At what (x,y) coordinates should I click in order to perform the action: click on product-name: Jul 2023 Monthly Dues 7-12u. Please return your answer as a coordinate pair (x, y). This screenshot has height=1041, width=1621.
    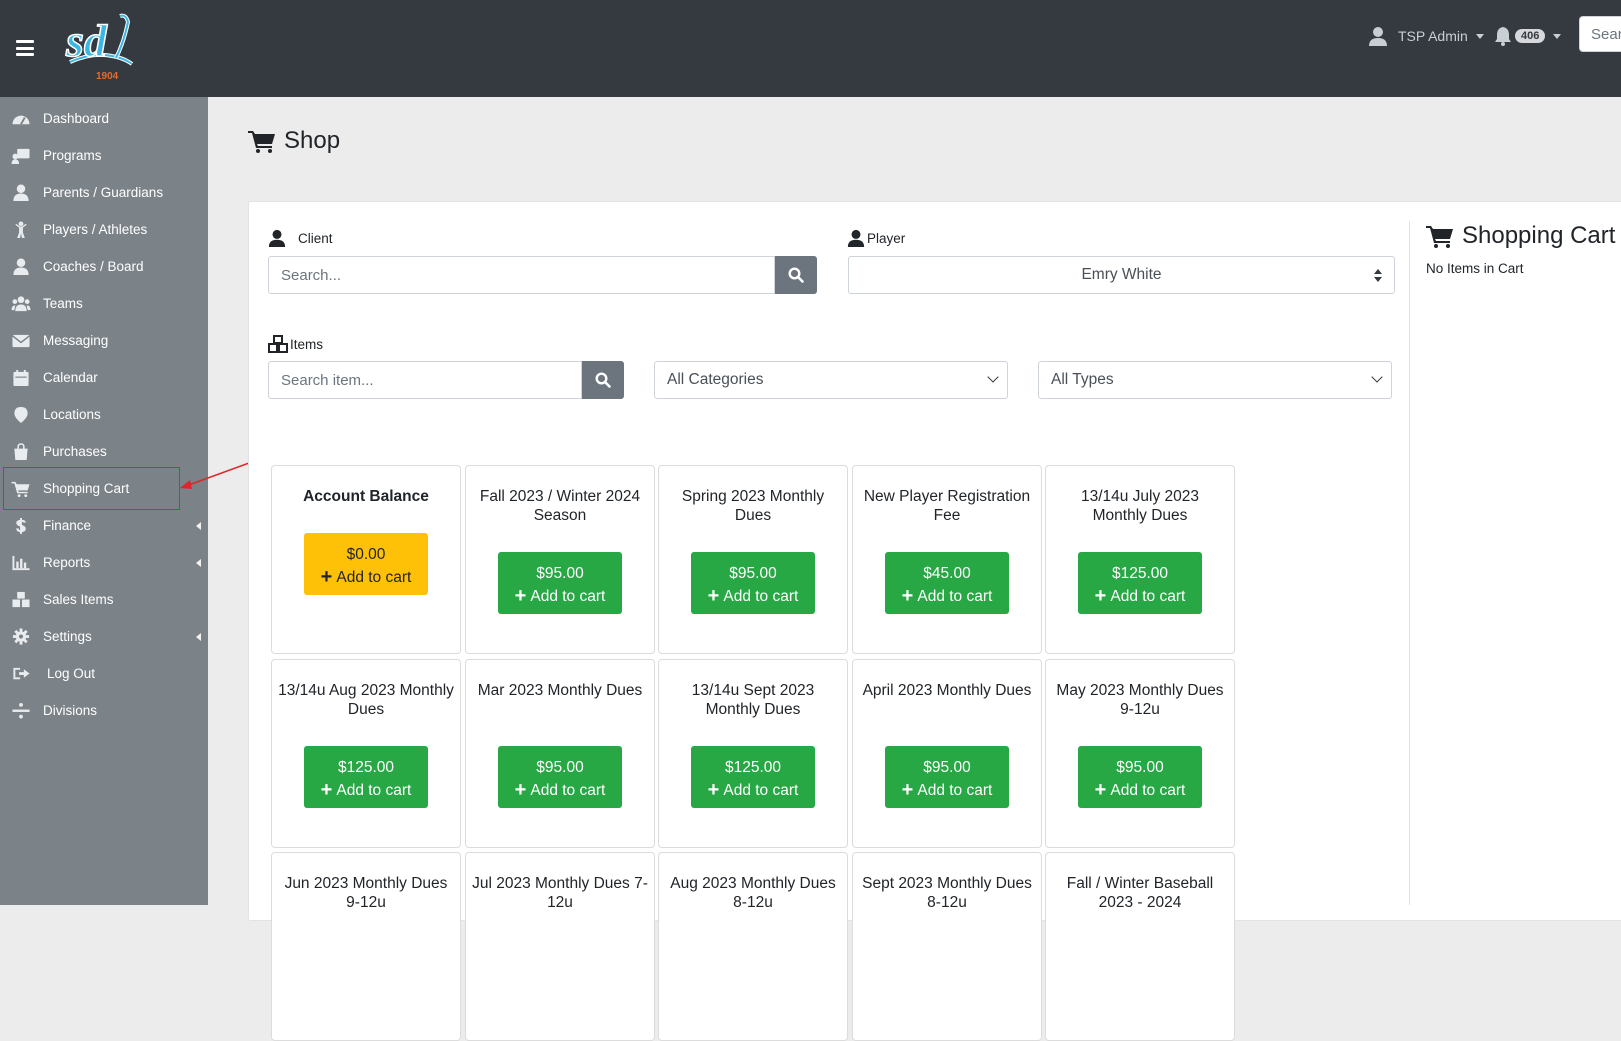
    Looking at the image, I should click on (560, 893).